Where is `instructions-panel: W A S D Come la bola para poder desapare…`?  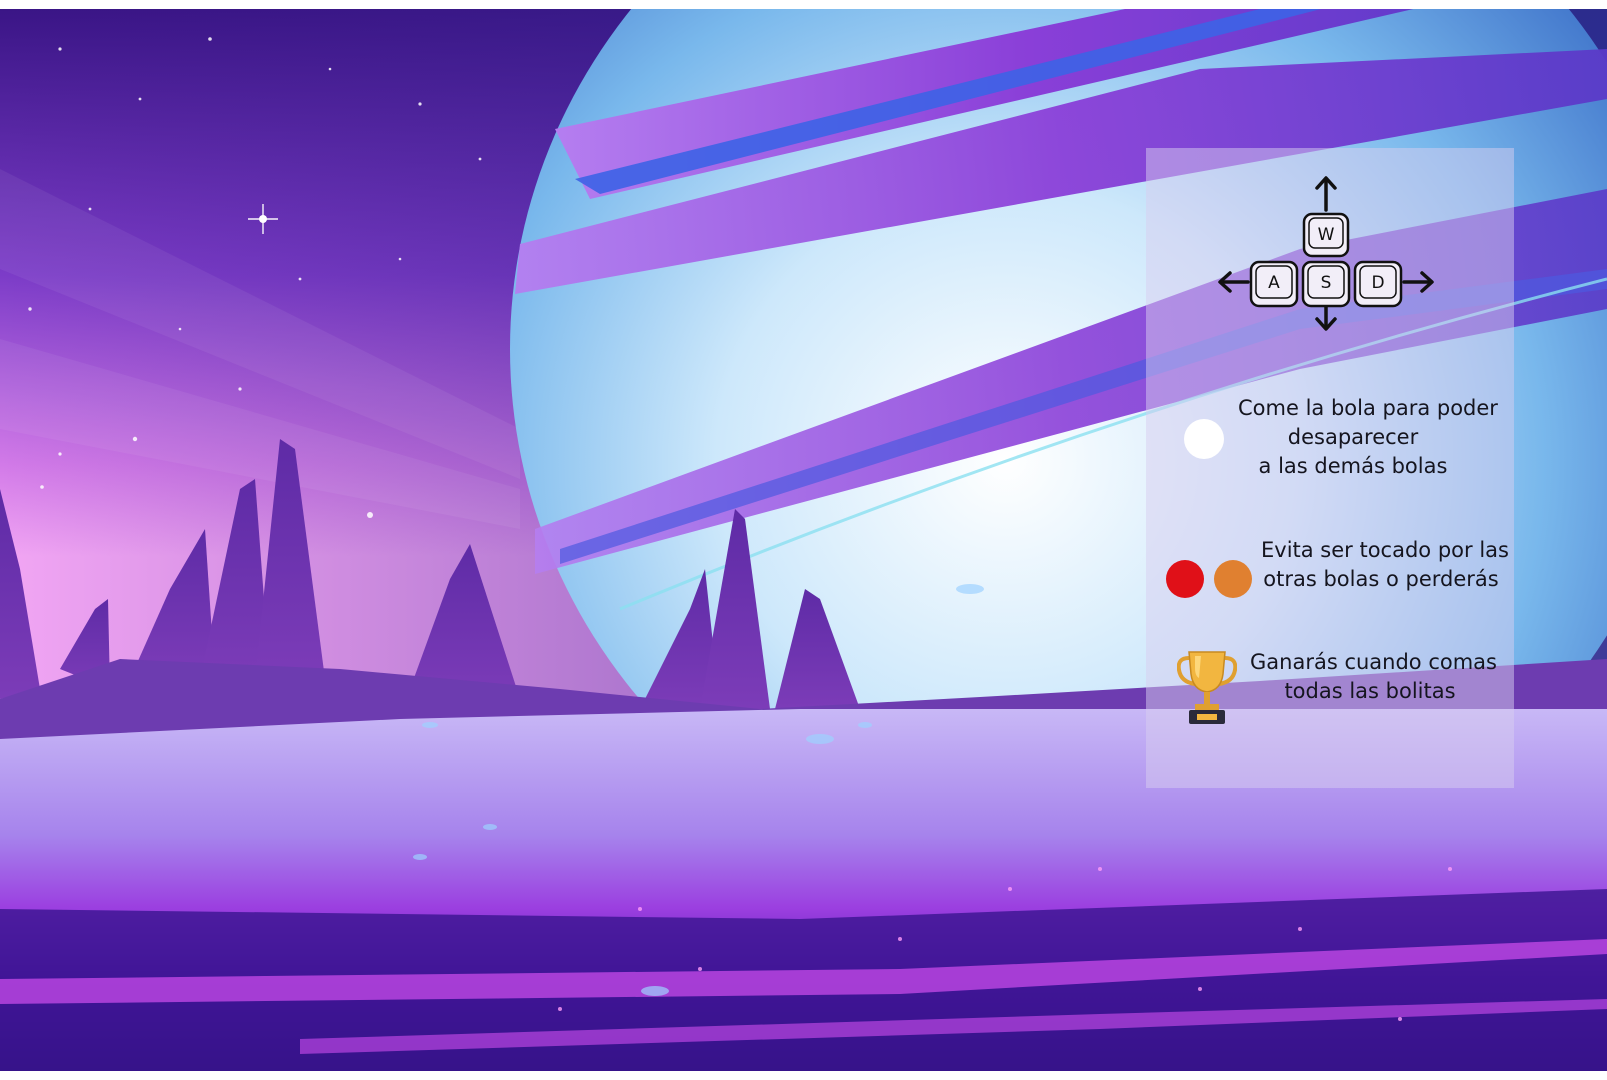
instructions-panel: W A S D Come la bola para poder desapare… is located at coordinates (1330, 468).